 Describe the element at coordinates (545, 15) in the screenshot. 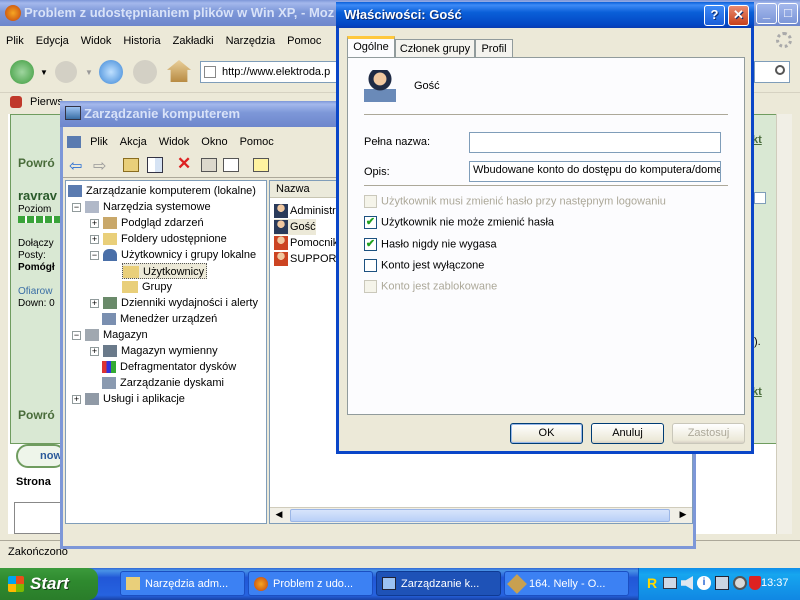

I see `dialog-title-bar: Właściwości: Gość ? ✕` at that location.